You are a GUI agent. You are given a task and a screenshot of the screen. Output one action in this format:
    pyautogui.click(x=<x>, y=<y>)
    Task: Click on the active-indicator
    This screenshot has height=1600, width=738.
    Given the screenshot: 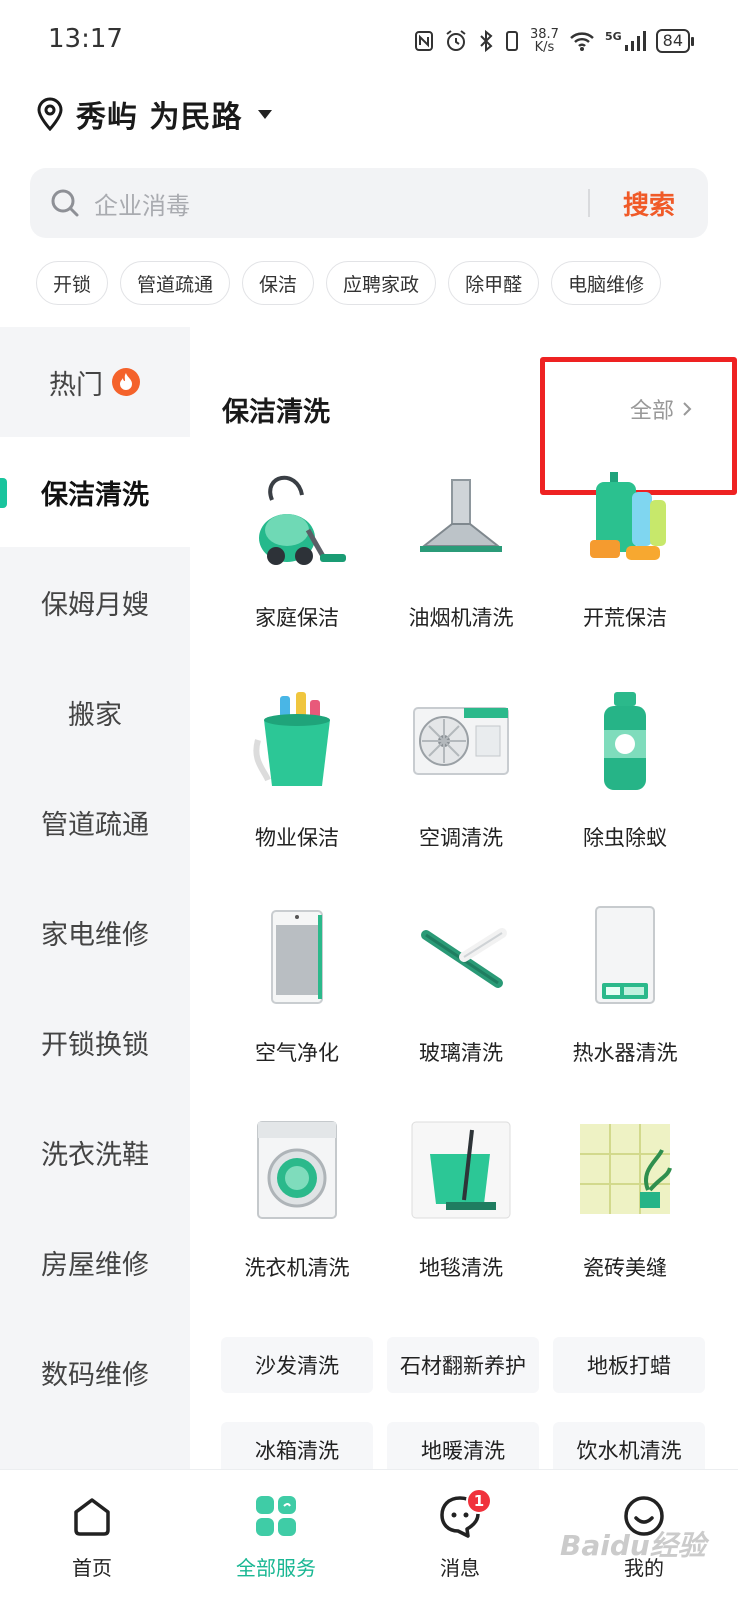 What is the action you would take?
    pyautogui.click(x=3, y=493)
    